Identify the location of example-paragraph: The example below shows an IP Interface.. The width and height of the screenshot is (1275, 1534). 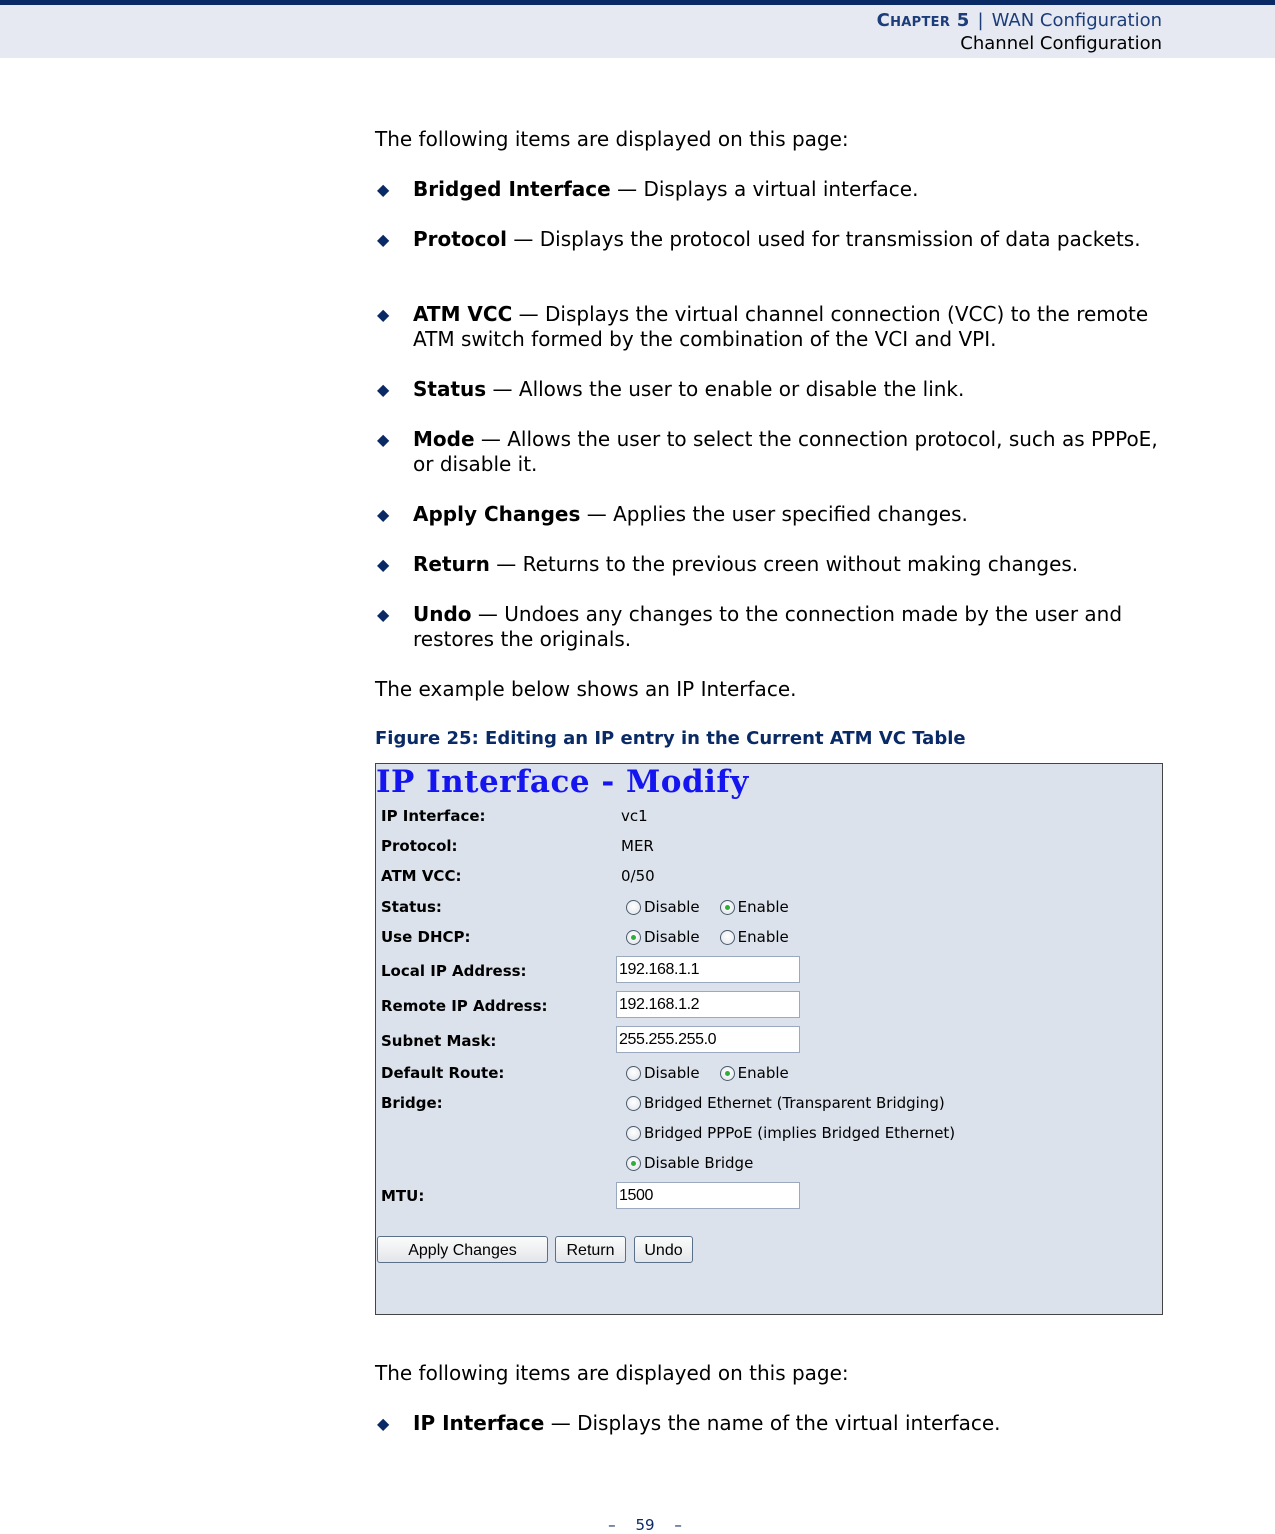
(586, 689).